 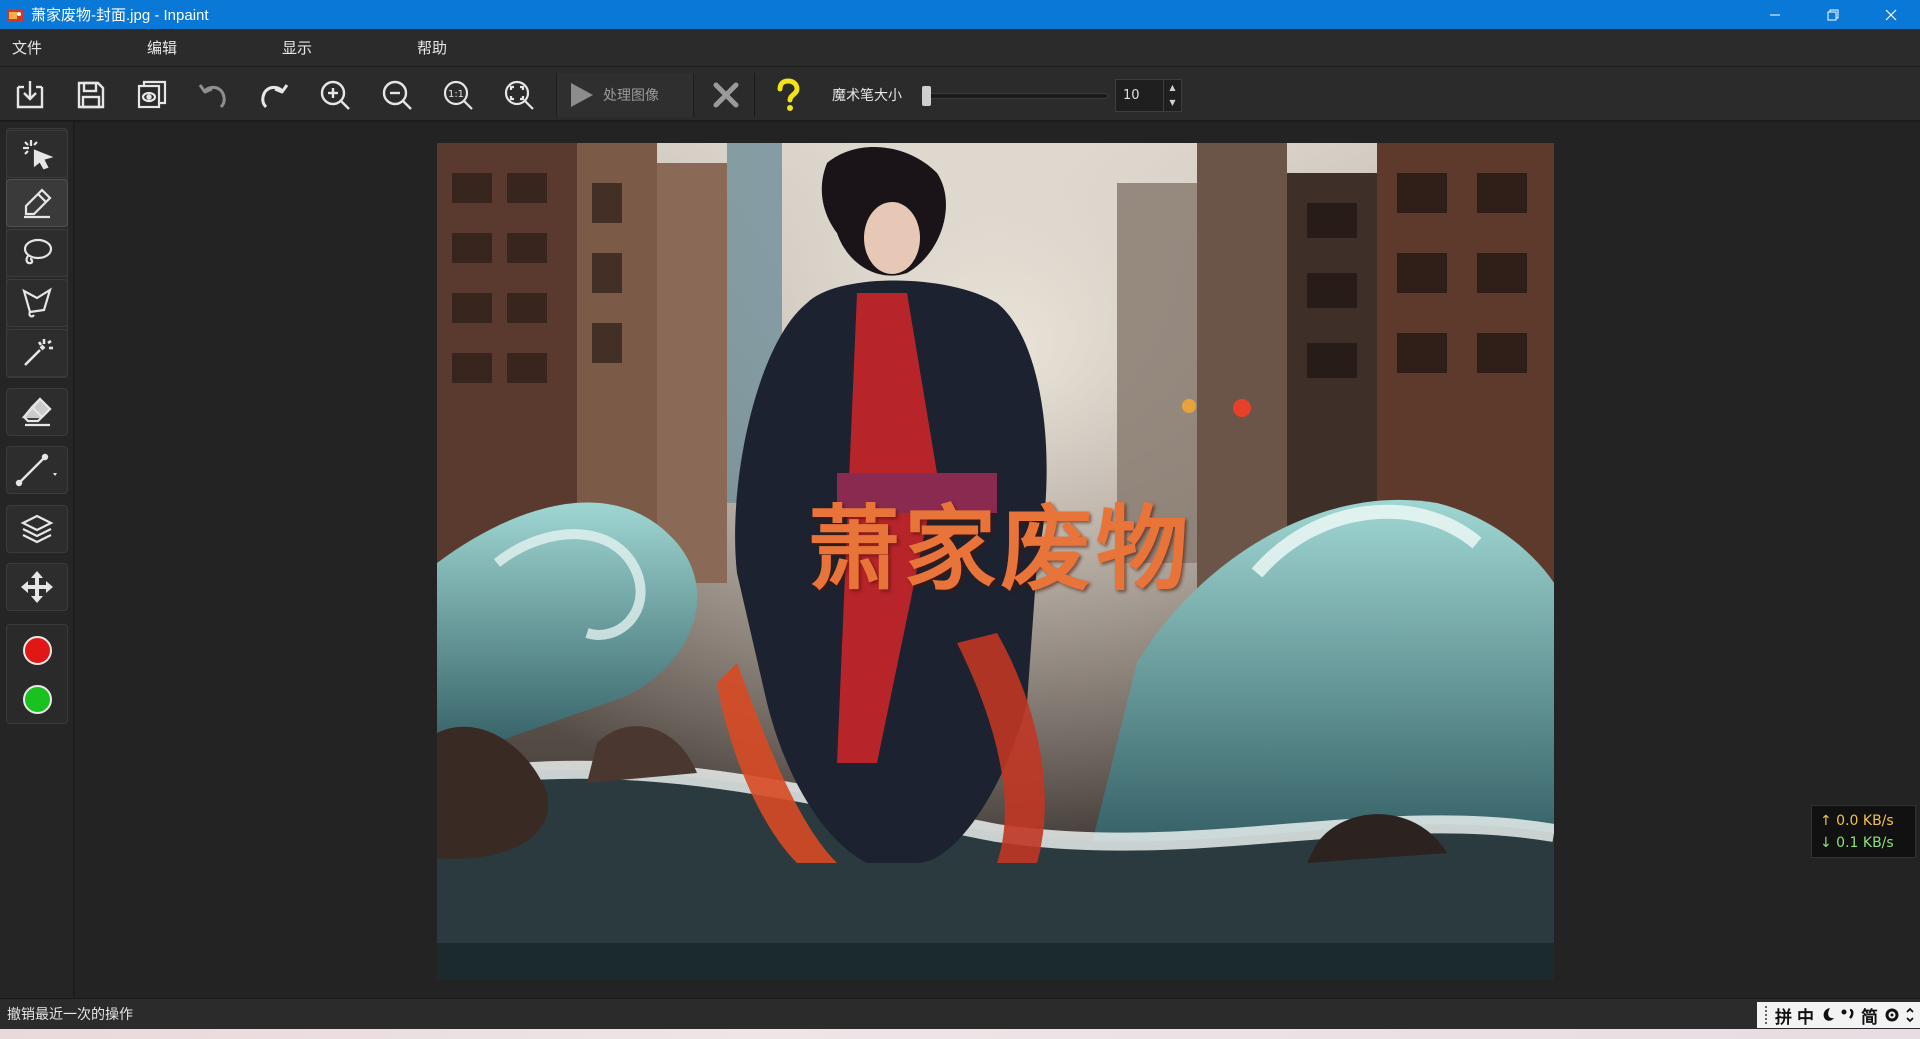 I want to click on ime-drag-handle, so click(x=1766, y=1015).